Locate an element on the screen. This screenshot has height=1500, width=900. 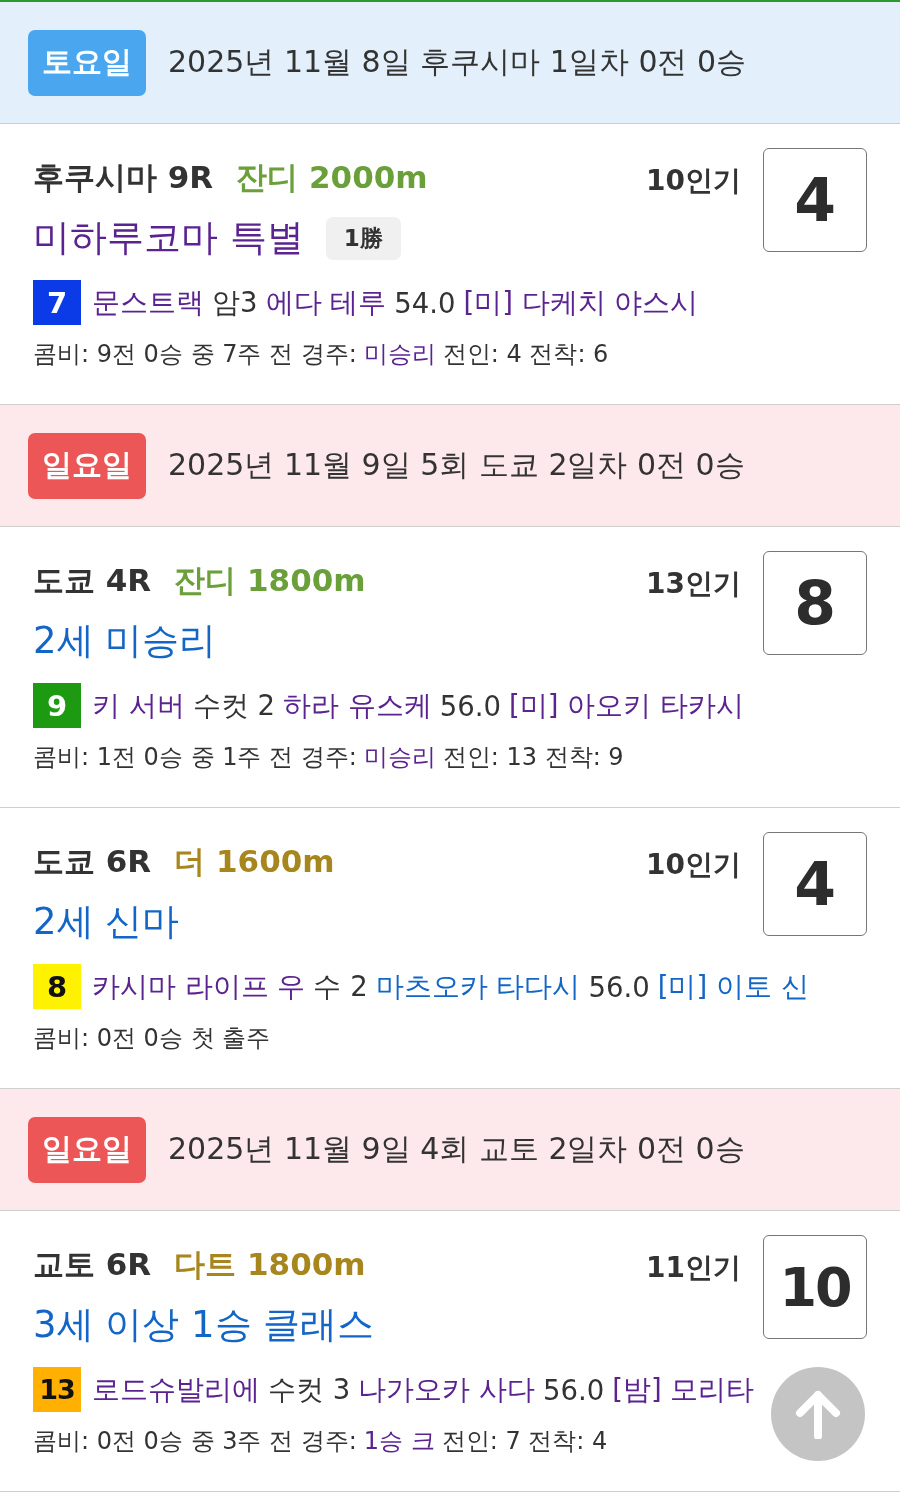
race-name-link: 3세 이상 1승 클래스 is located at coordinates (204, 1325).